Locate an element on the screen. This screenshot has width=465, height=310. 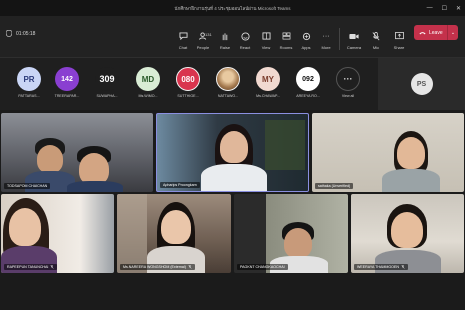
camera-icon is located at coordinates (354, 36).